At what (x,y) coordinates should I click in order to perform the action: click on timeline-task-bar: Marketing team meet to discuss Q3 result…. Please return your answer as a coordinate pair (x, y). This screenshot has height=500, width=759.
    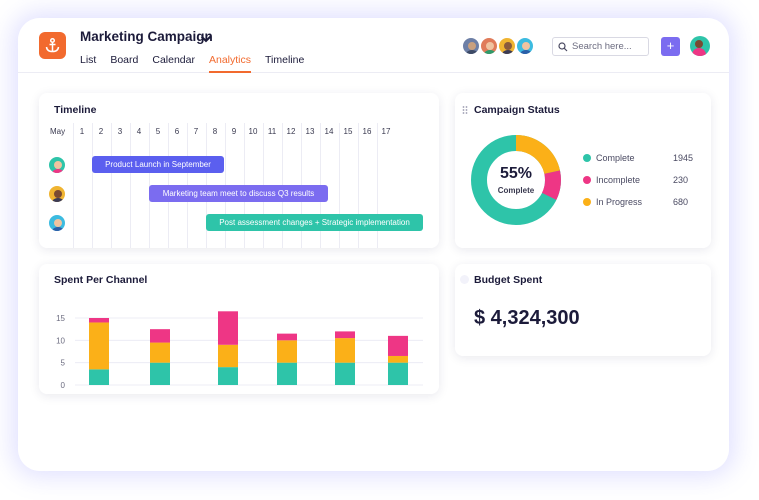
    Looking at the image, I should click on (238, 193).